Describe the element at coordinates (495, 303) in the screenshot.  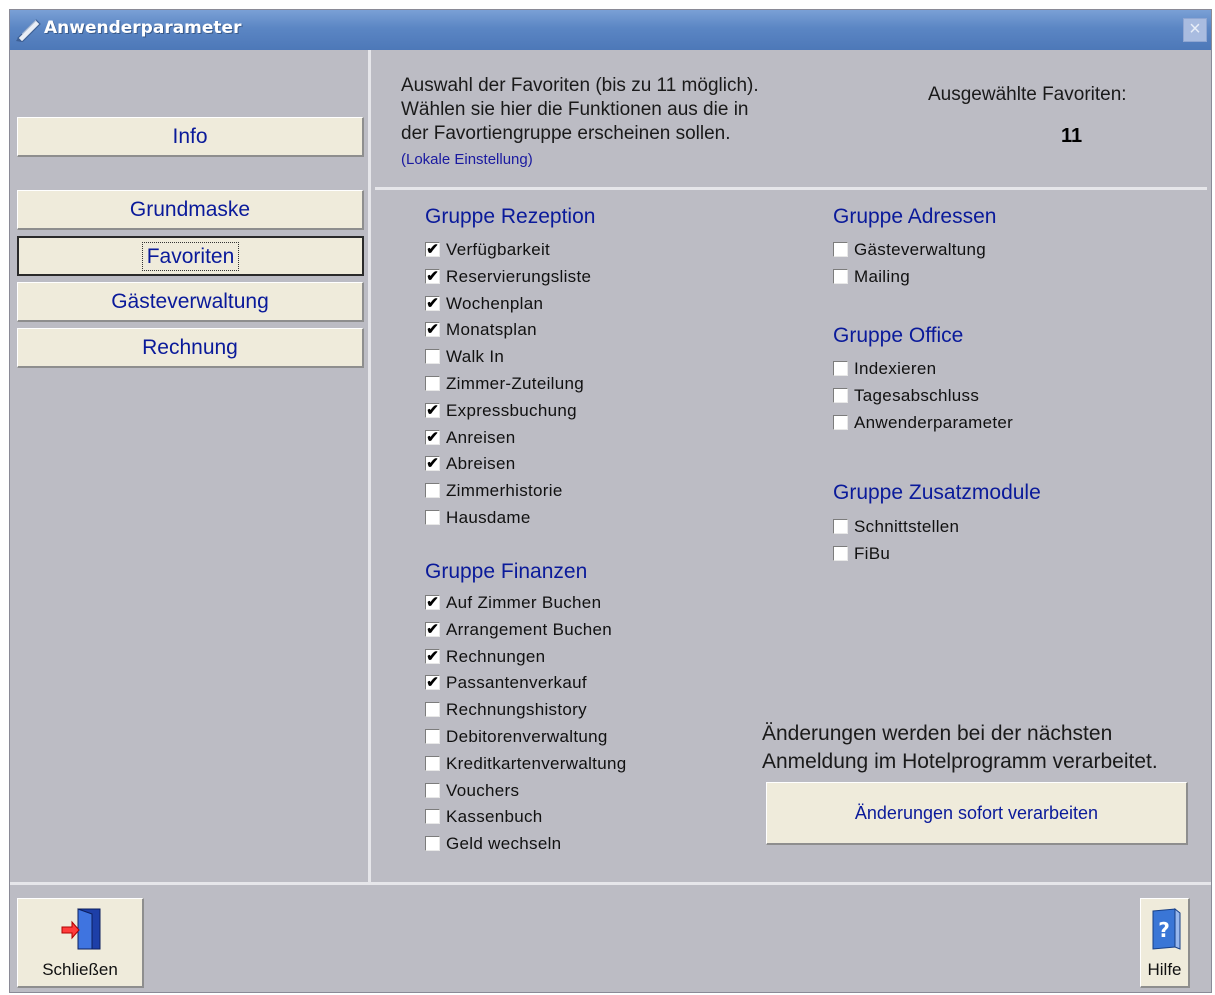
I see `checkbox-label: Wochenplan` at that location.